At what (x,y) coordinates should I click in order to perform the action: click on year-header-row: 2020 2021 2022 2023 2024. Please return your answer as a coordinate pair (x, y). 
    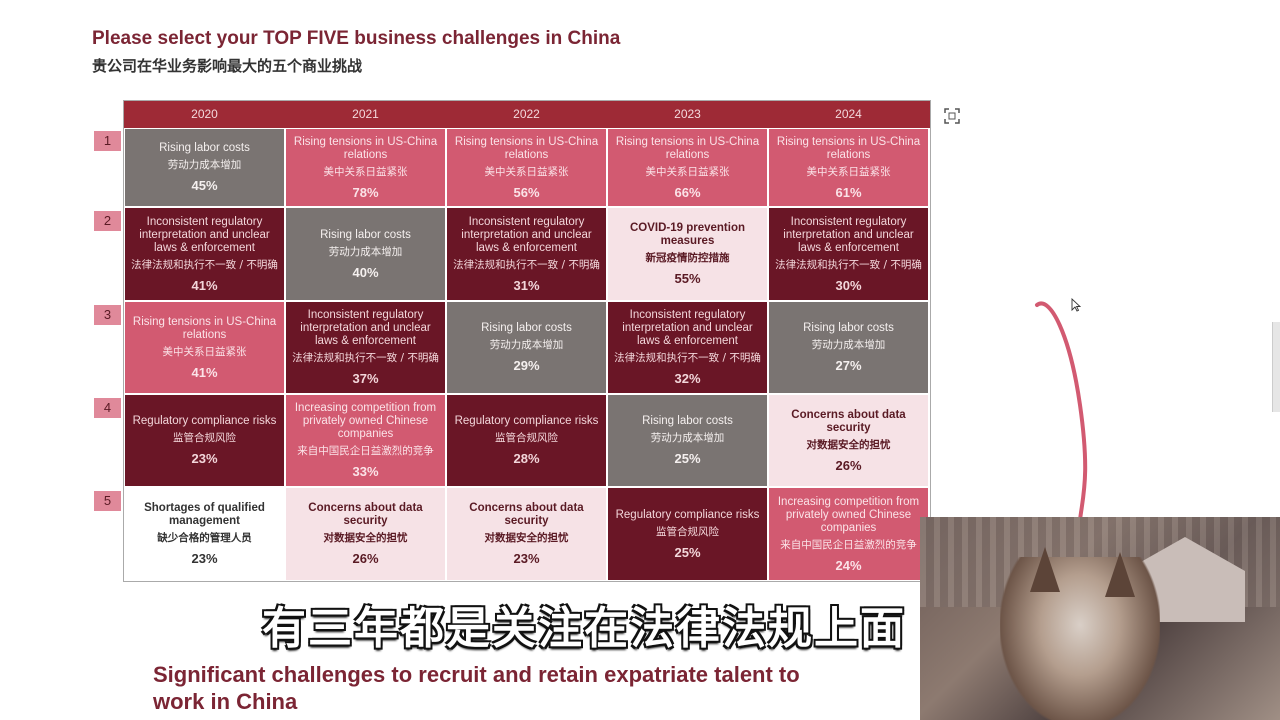
    Looking at the image, I should click on (527, 114).